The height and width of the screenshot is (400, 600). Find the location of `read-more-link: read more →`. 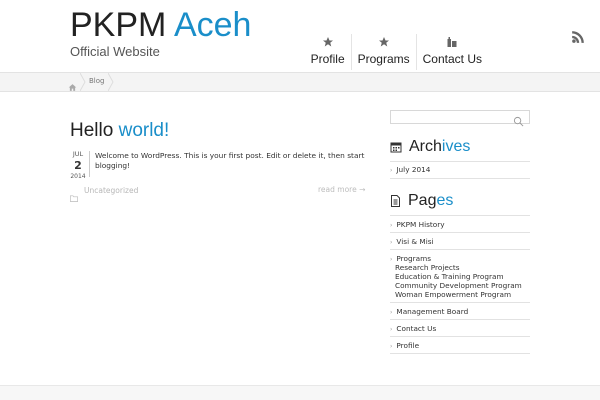

read-more-link: read more → is located at coordinates (341, 189).